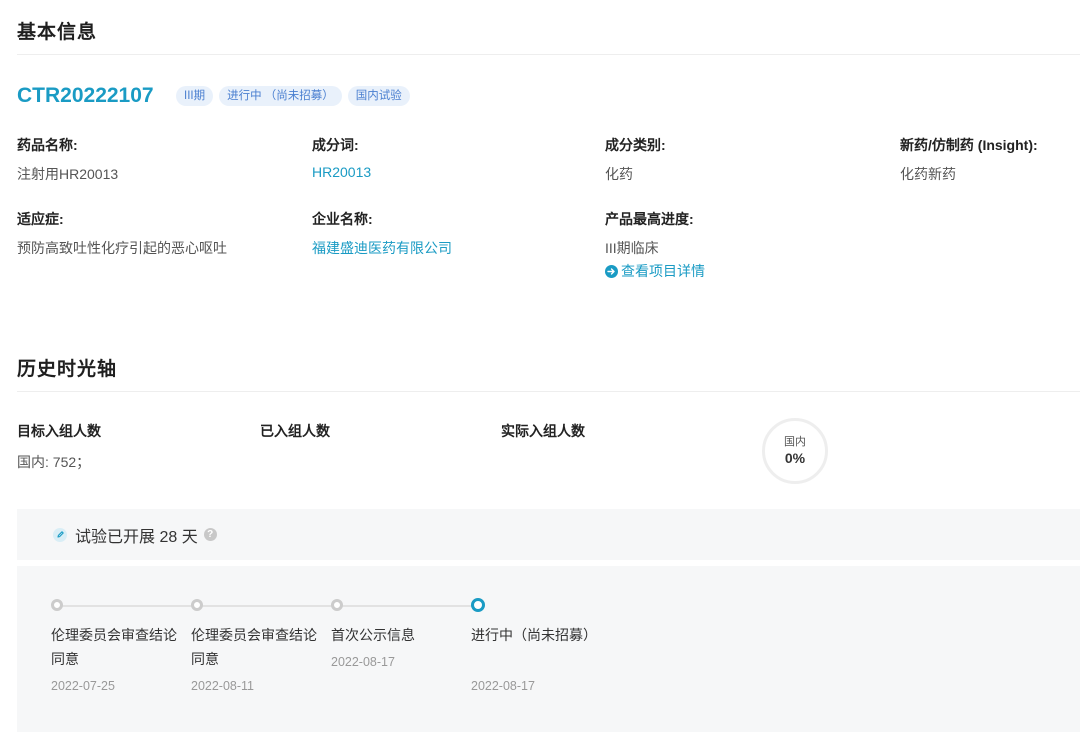  Describe the element at coordinates (635, 145) in the screenshot. I see `ingredient-type-label: 成分类别:` at that location.